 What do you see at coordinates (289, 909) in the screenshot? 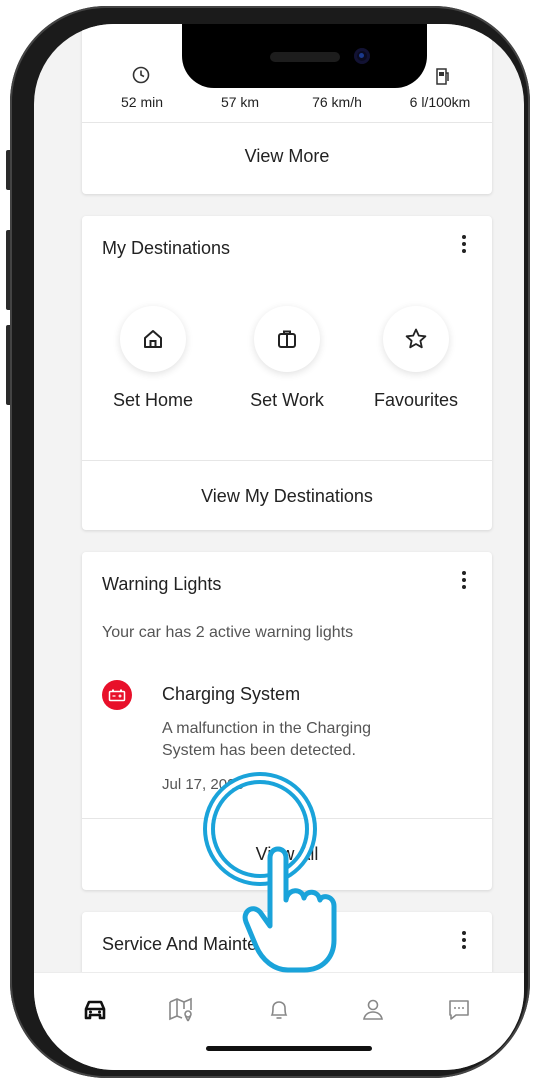
I see `pointing-hand-icon` at bounding box center [289, 909].